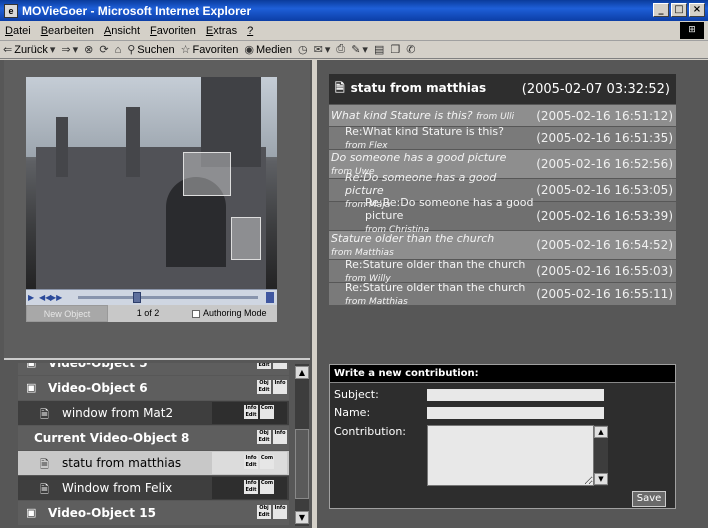 This screenshot has width=708, height=528. I want to click on list-item-selected: 🗎 statu from matthias Info Edit Com, so click(153, 463).